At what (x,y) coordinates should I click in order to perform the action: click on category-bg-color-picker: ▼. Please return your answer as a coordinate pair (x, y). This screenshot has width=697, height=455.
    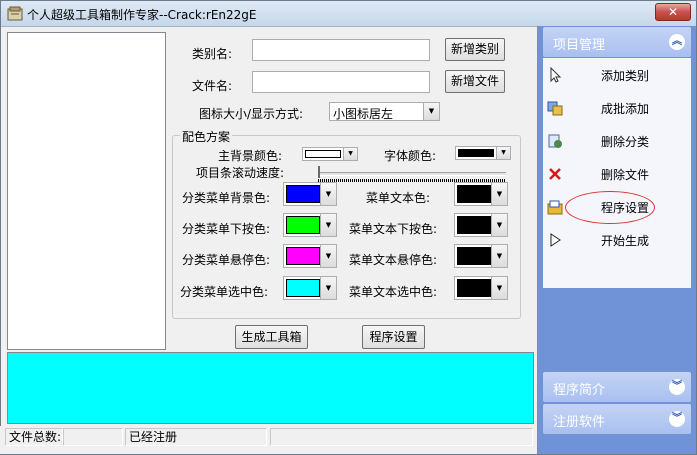
    Looking at the image, I should click on (310, 194).